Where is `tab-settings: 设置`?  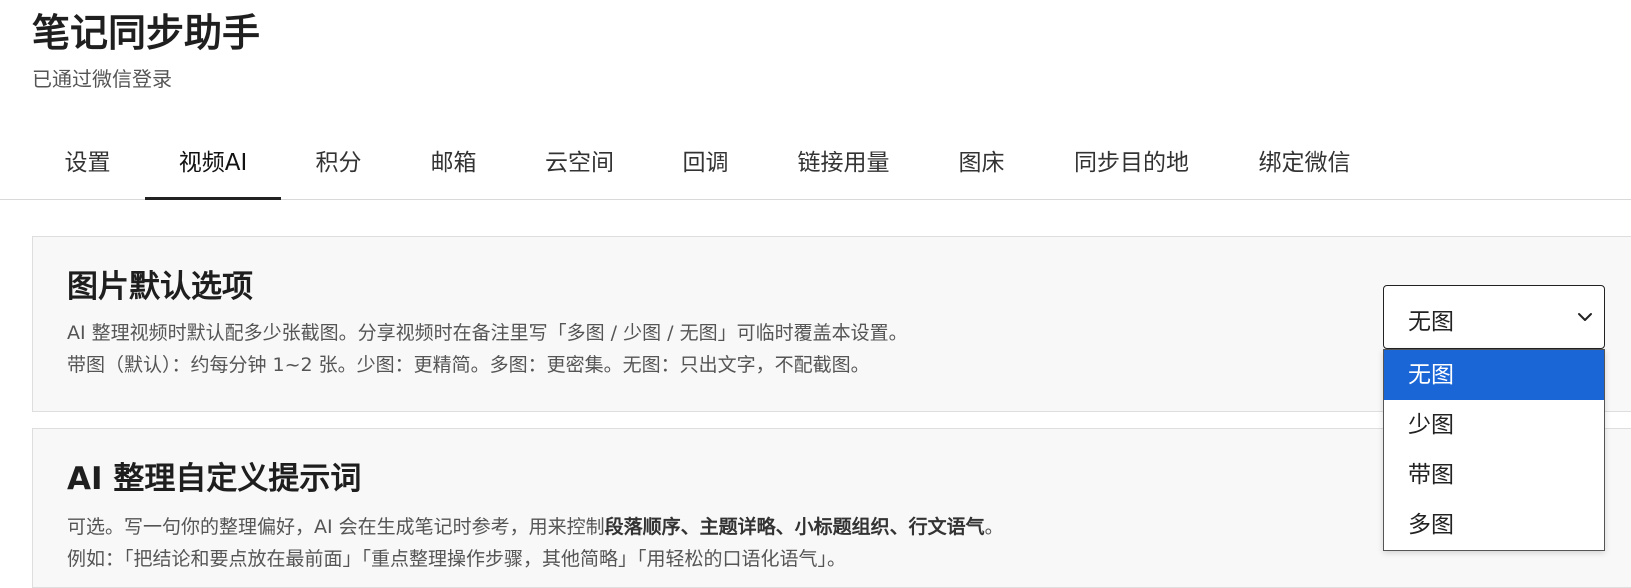
tab-settings: 设置 is located at coordinates (87, 169).